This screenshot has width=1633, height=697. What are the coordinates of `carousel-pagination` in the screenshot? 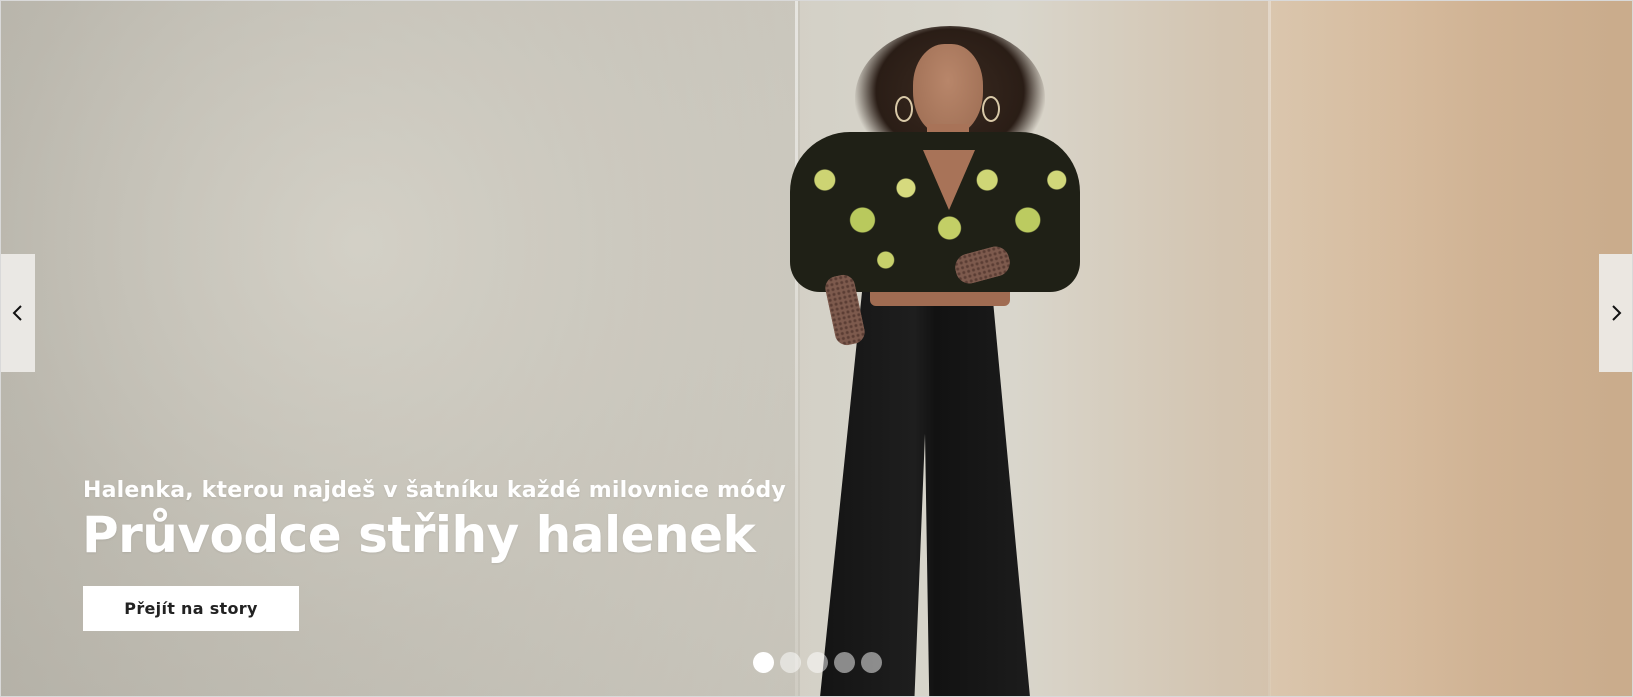 It's located at (817, 662).